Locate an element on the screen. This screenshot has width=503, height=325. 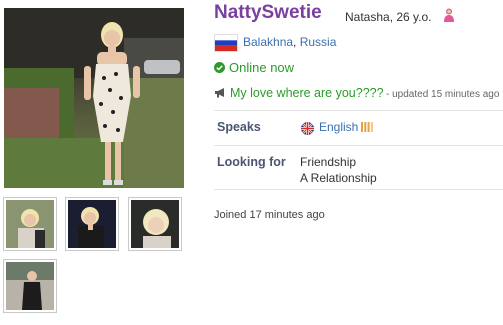
profile-name-age: Natasha, 26 y.o. is located at coordinates (388, 17).